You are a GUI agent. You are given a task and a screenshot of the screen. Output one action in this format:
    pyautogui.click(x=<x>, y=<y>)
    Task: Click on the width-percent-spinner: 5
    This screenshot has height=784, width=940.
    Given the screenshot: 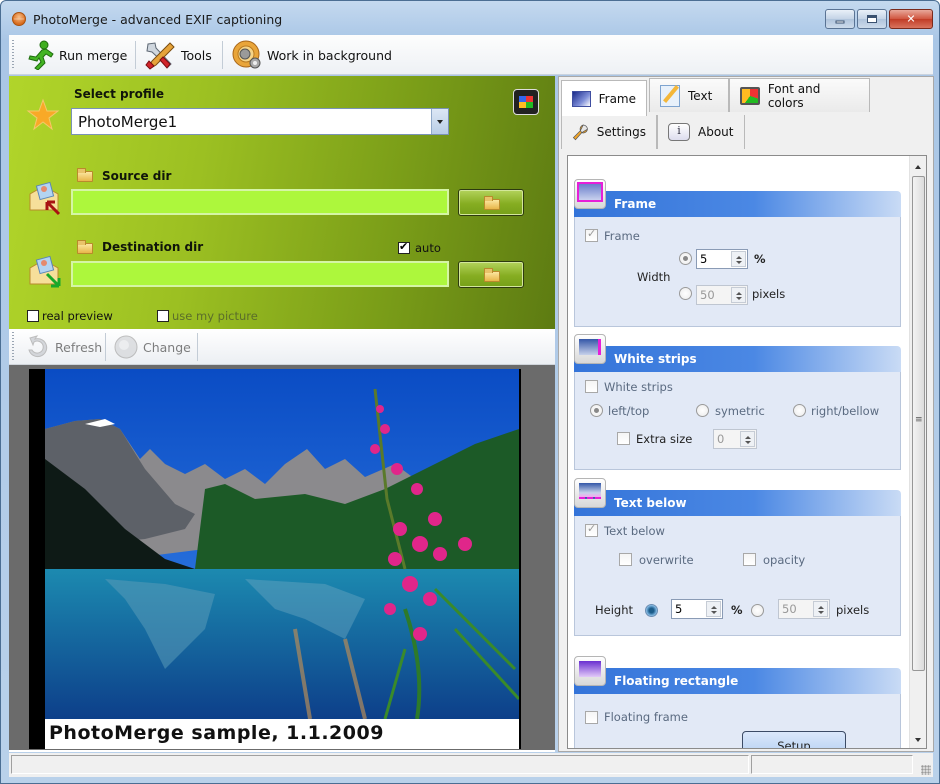 What is the action you would take?
    pyautogui.click(x=722, y=259)
    